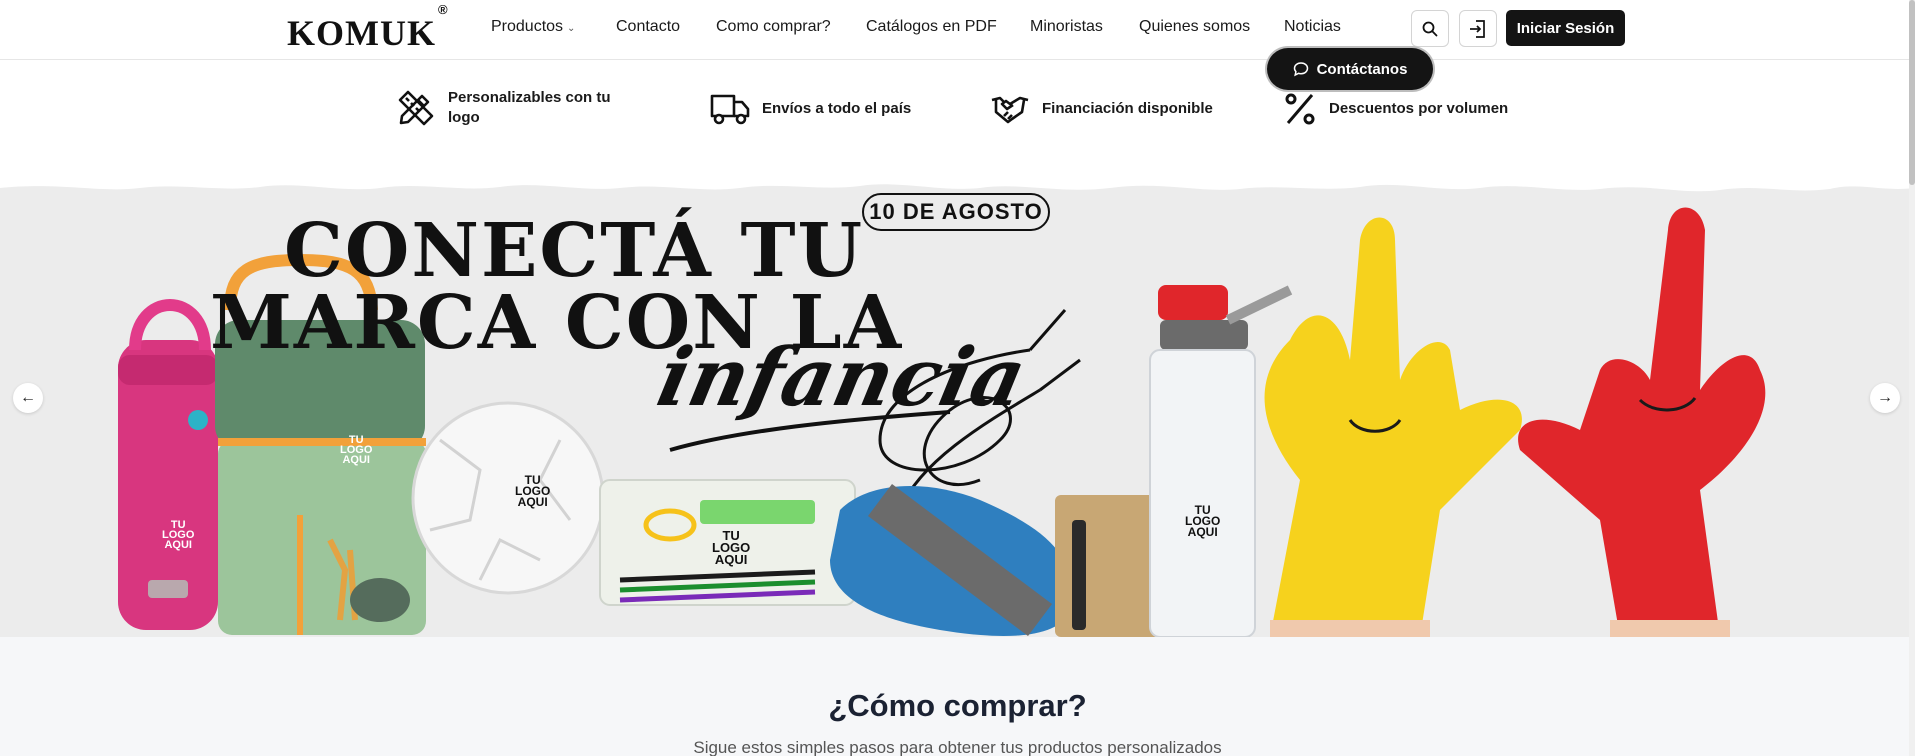  Describe the element at coordinates (416, 108) in the screenshot. I see `pencil-ruler-icon` at that location.